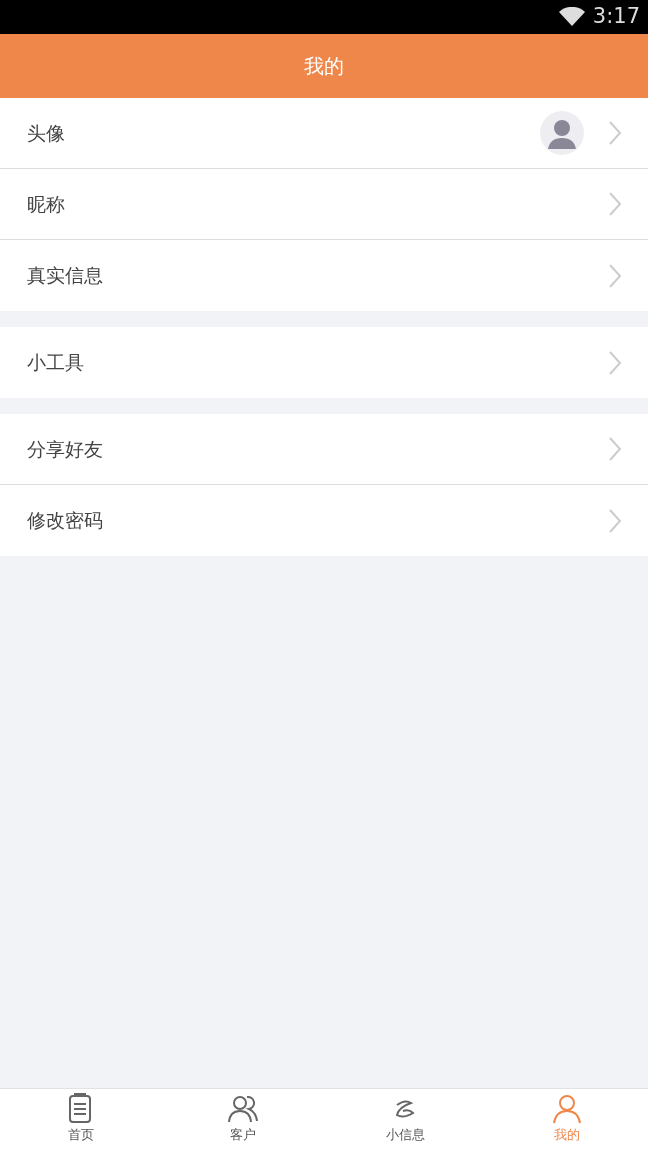 This screenshot has height=1152, width=648. What do you see at coordinates (324, 520) in the screenshot?
I see `menu-row: 修改密码` at bounding box center [324, 520].